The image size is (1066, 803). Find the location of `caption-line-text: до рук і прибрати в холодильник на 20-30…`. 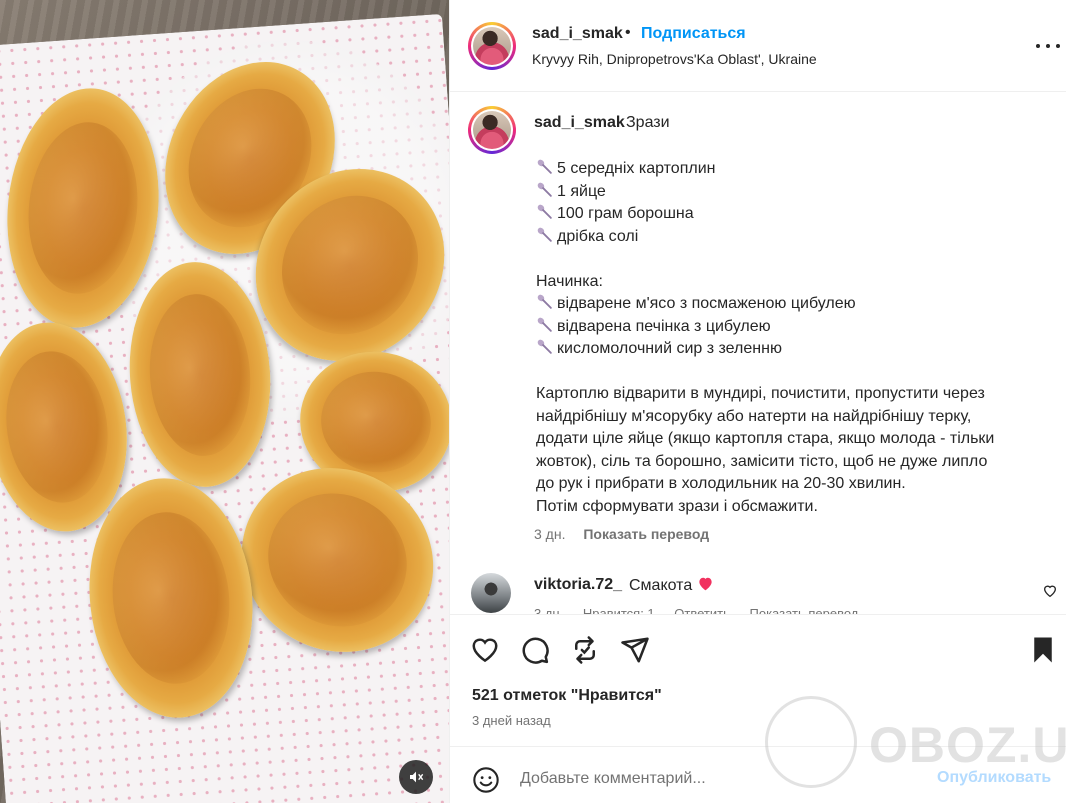

caption-line-text: до рук і прибрати в холодильник на 20-30… is located at coordinates (721, 483).